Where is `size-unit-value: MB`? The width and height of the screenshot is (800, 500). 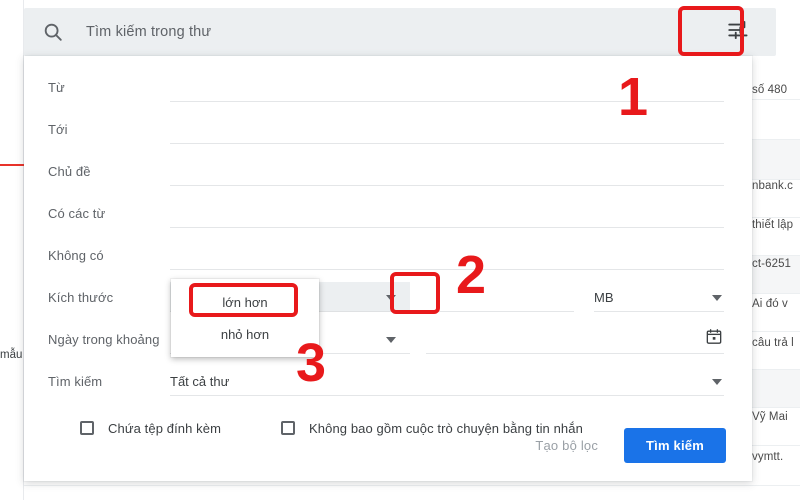
size-unit-value: MB is located at coordinates (604, 297).